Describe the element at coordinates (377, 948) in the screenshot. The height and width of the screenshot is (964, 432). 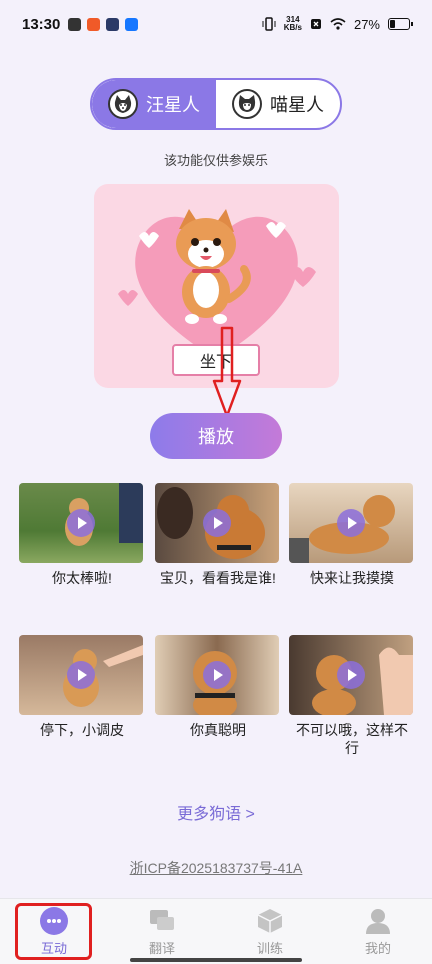
I see `nav-mine-label: 我的` at that location.